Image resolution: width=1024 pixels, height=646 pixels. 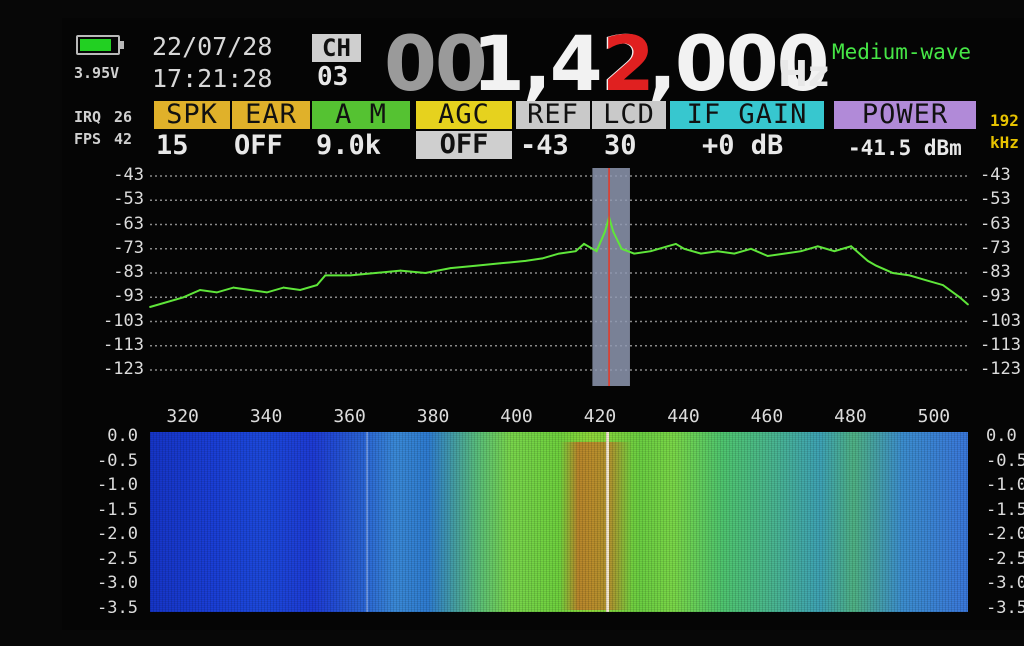 What do you see at coordinates (1005, 509) in the screenshot?
I see `waterfall-y-tick-right: -1.5` at bounding box center [1005, 509].